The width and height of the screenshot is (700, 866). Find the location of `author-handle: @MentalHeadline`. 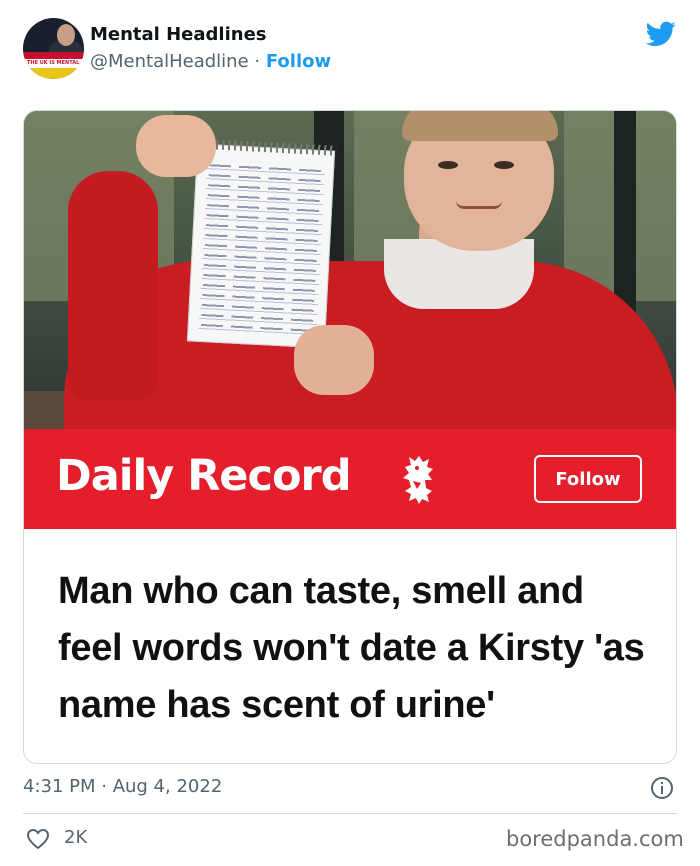

author-handle: @MentalHeadline is located at coordinates (169, 61).